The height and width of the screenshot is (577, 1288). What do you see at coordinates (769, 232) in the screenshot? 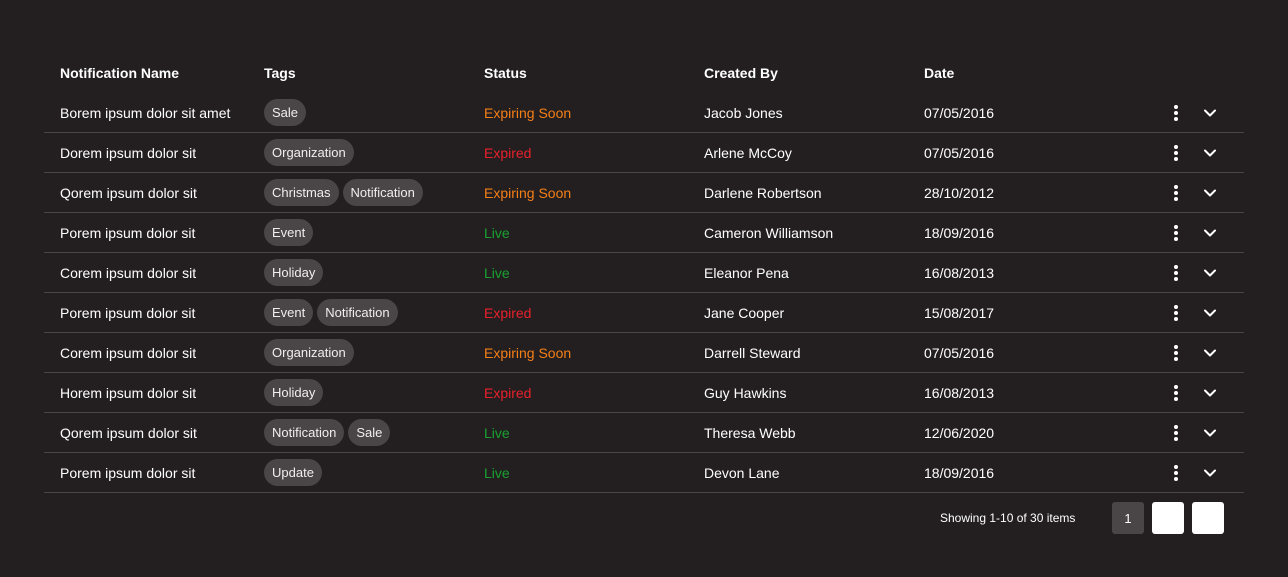
I see `created-by: Cameron Williamson` at bounding box center [769, 232].